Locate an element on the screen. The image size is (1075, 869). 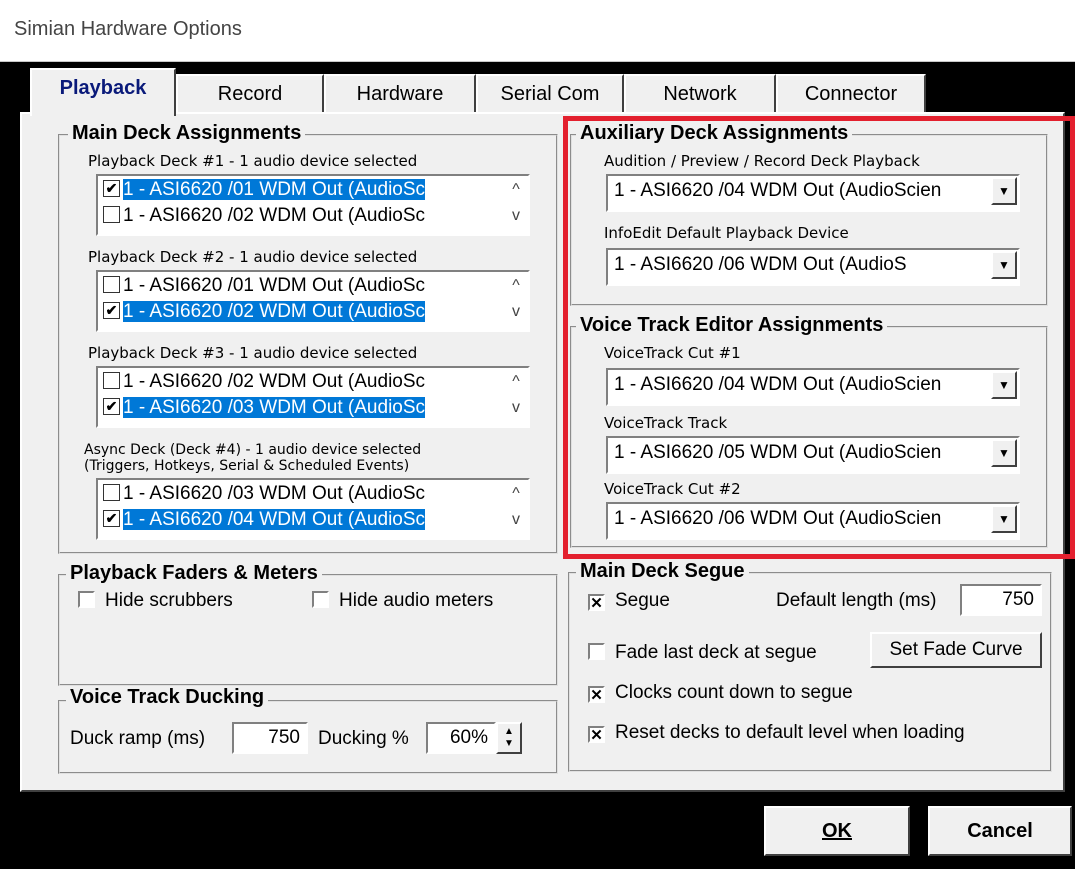
tab-connector: Connector is located at coordinates (851, 94).